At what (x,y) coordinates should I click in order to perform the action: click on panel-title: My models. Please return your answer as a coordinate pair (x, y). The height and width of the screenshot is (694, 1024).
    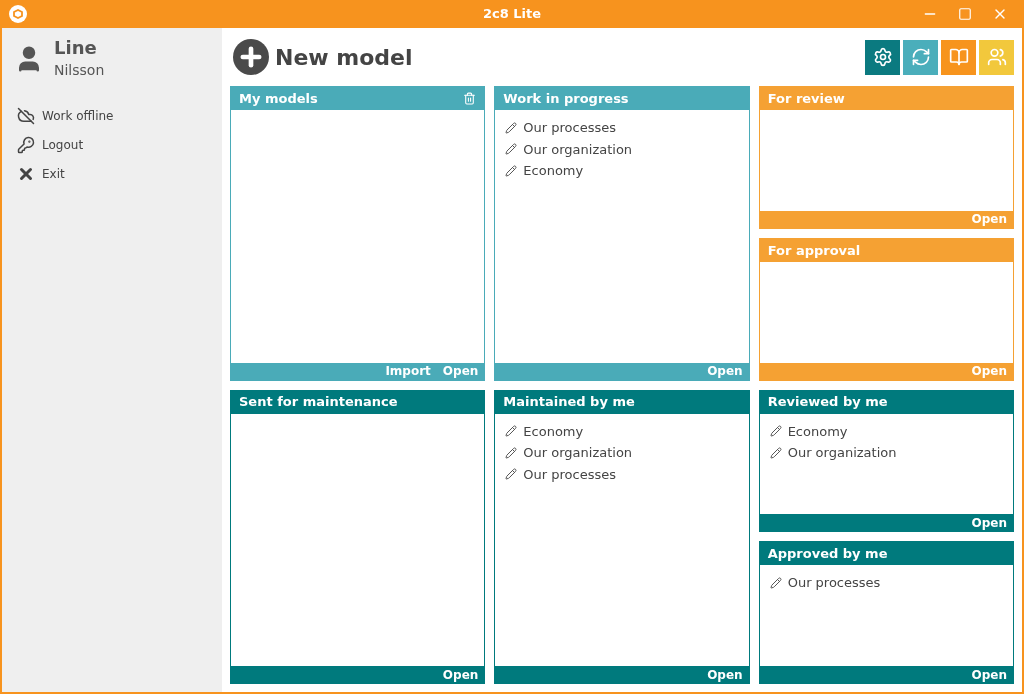
    Looking at the image, I should click on (278, 98).